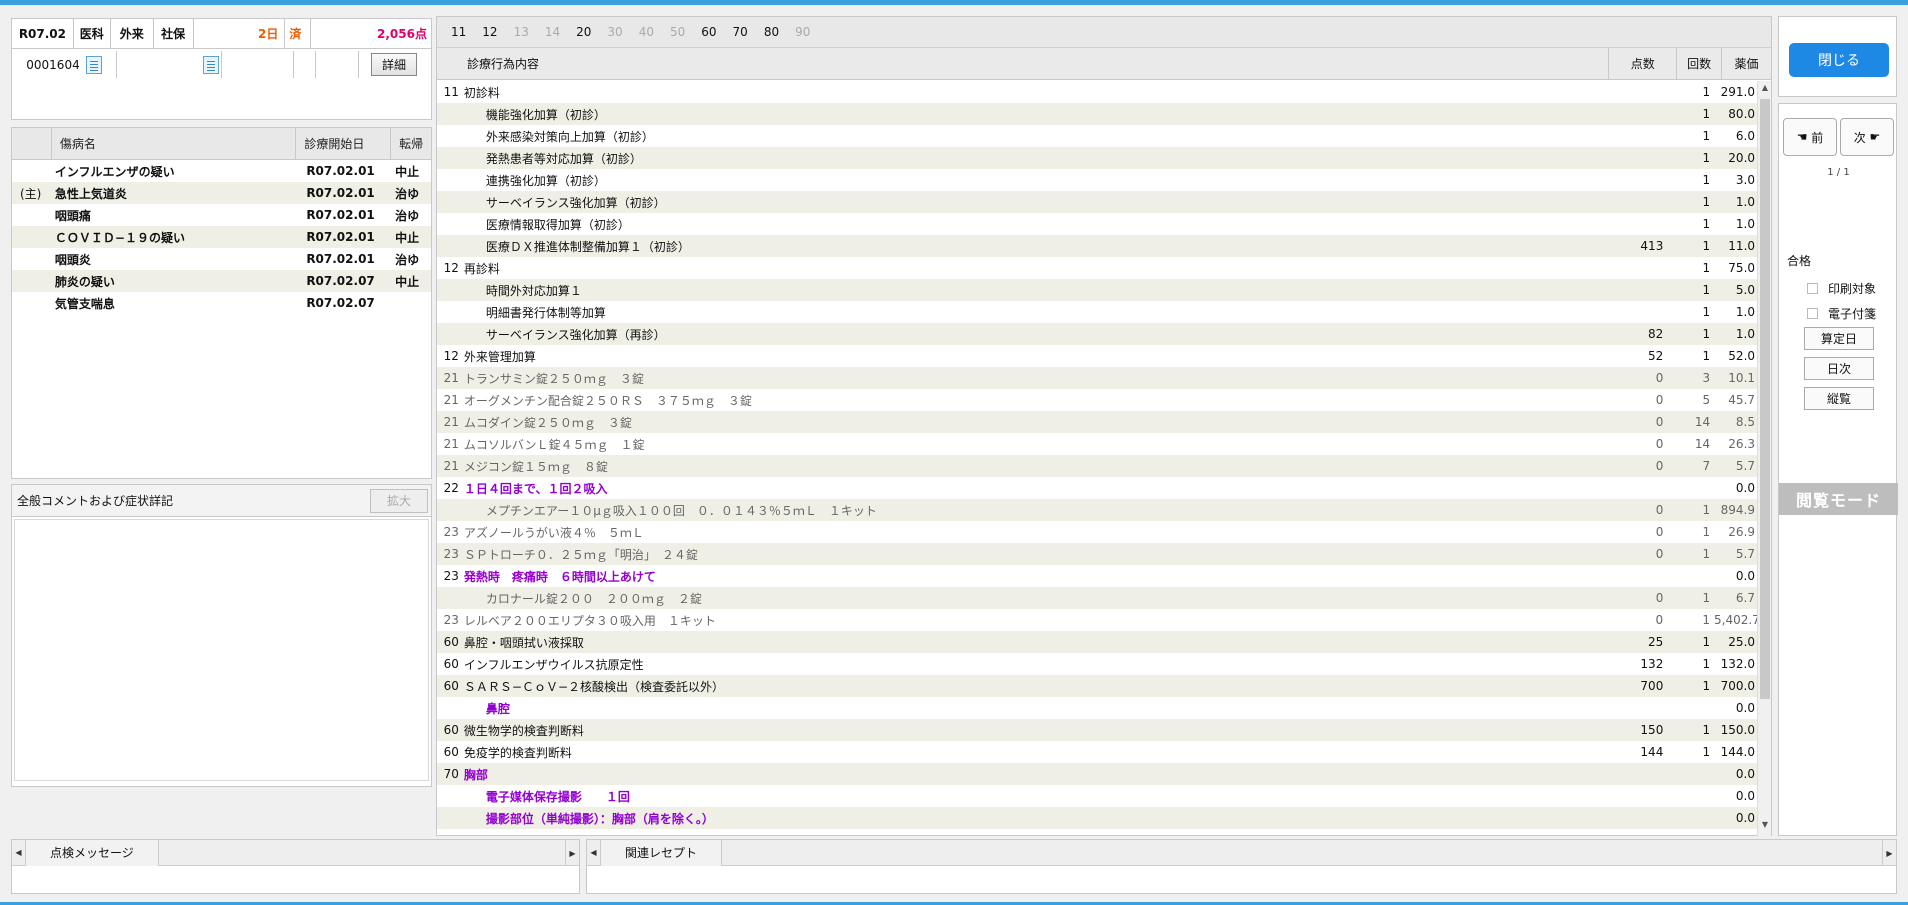 This screenshot has height=905, width=1908. I want to click on treatment-row: 連携強化加算（初診） 1 3.0, so click(1097, 180).